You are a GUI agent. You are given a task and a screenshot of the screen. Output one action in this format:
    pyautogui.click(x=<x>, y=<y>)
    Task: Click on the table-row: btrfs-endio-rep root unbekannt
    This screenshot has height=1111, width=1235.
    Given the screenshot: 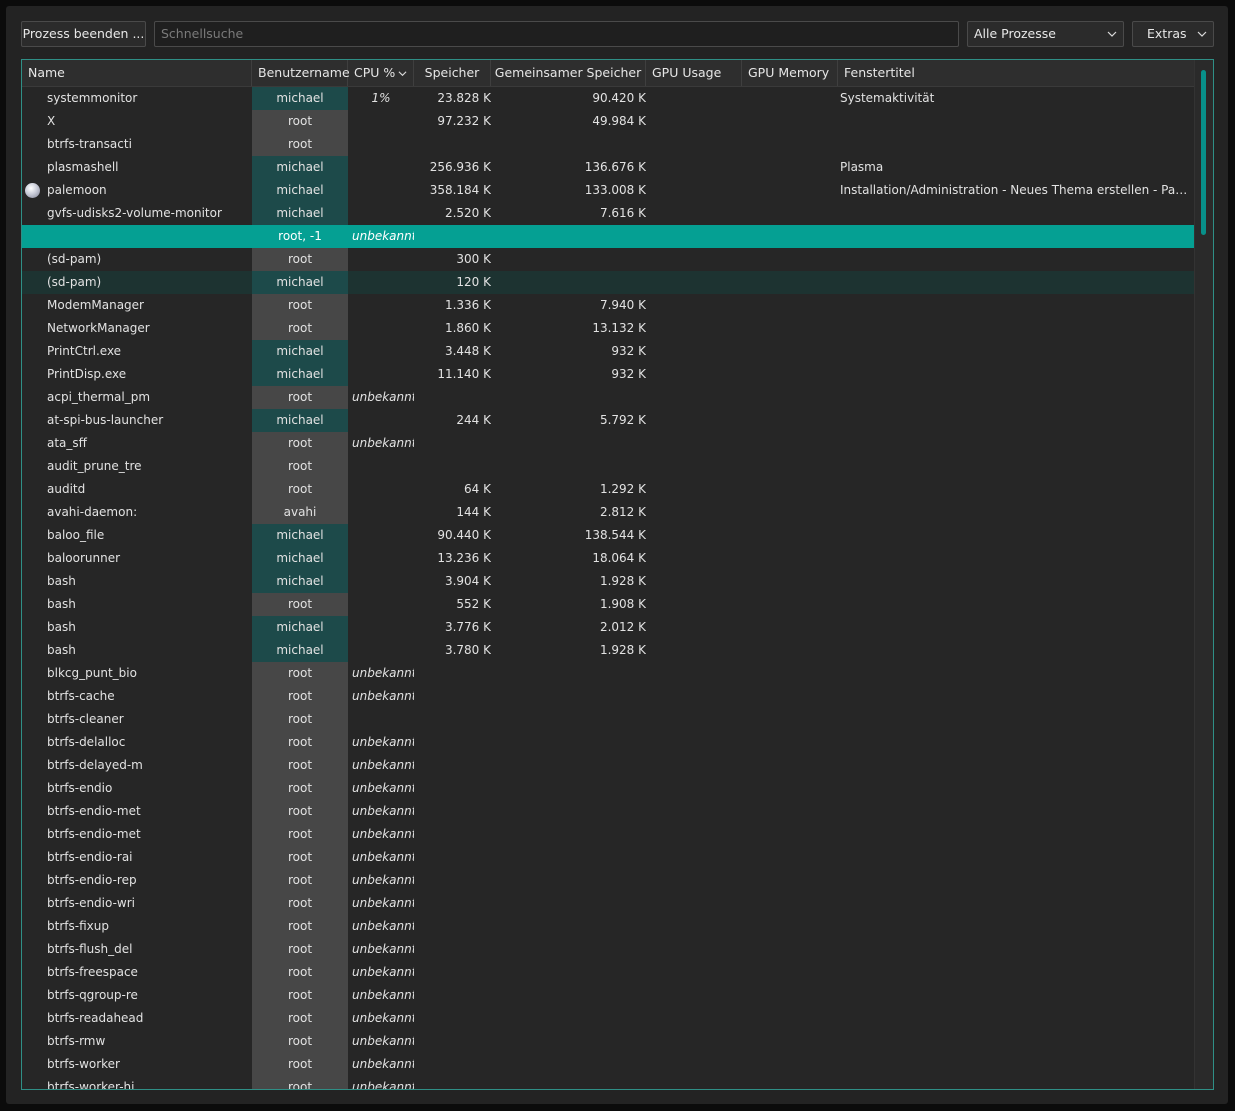 What is the action you would take?
    pyautogui.click(x=608, y=880)
    